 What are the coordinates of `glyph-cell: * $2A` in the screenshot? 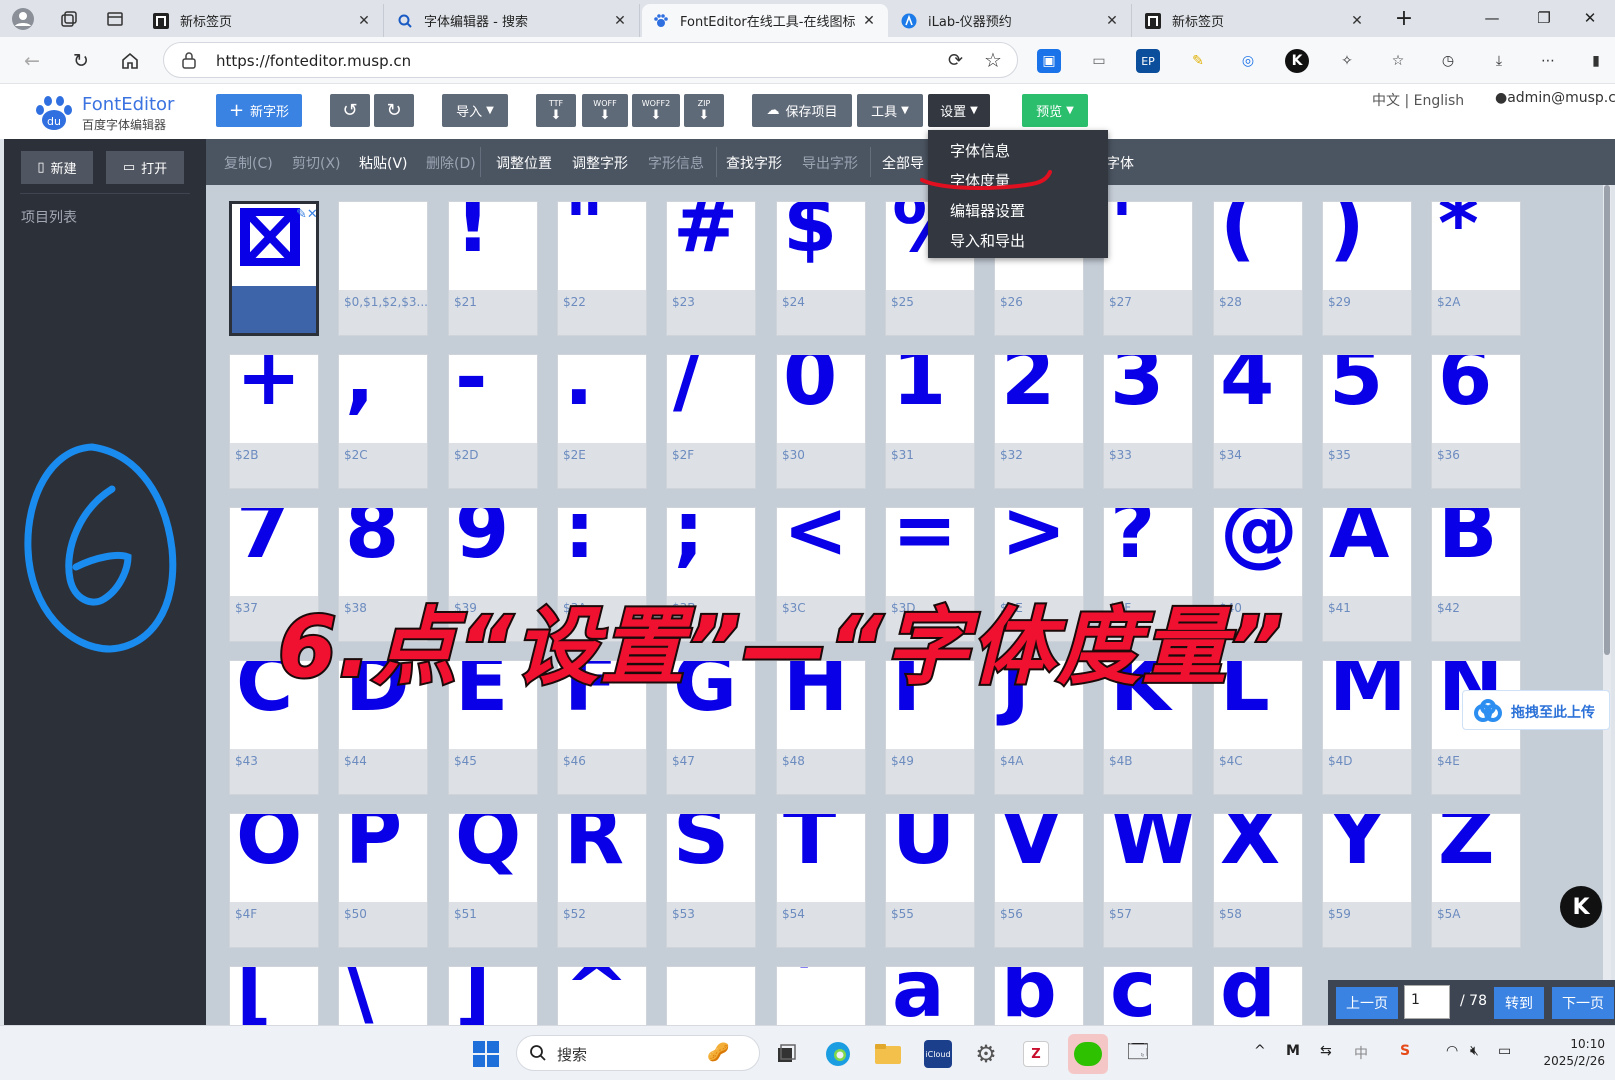 It's located at (1476, 268).